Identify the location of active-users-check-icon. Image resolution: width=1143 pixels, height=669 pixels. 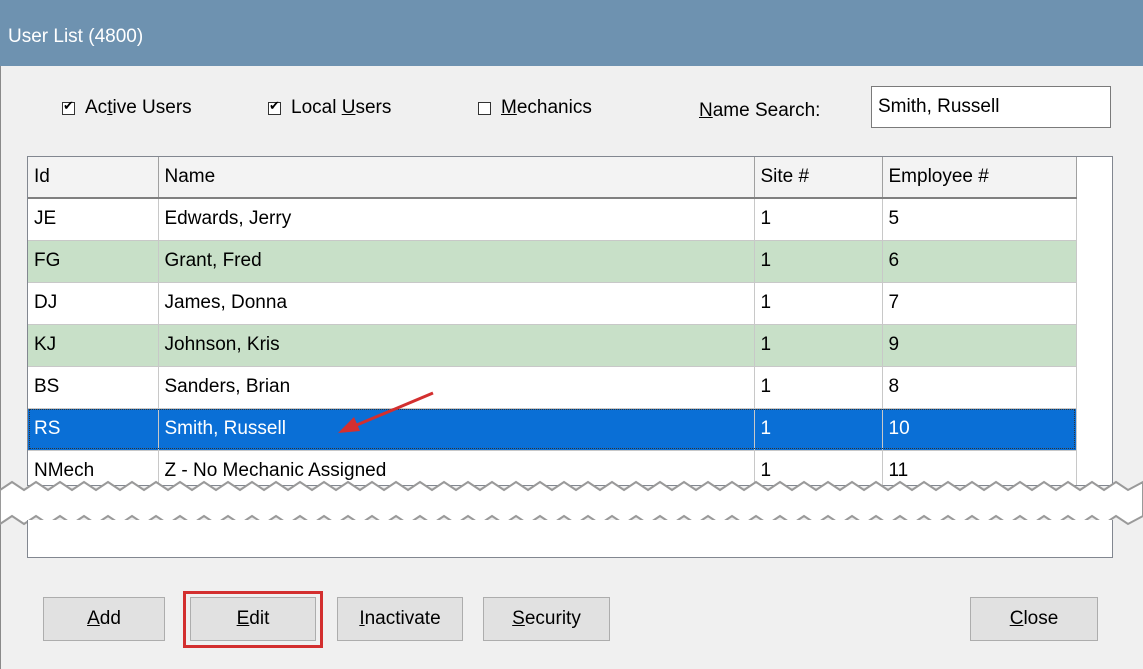
(68, 107).